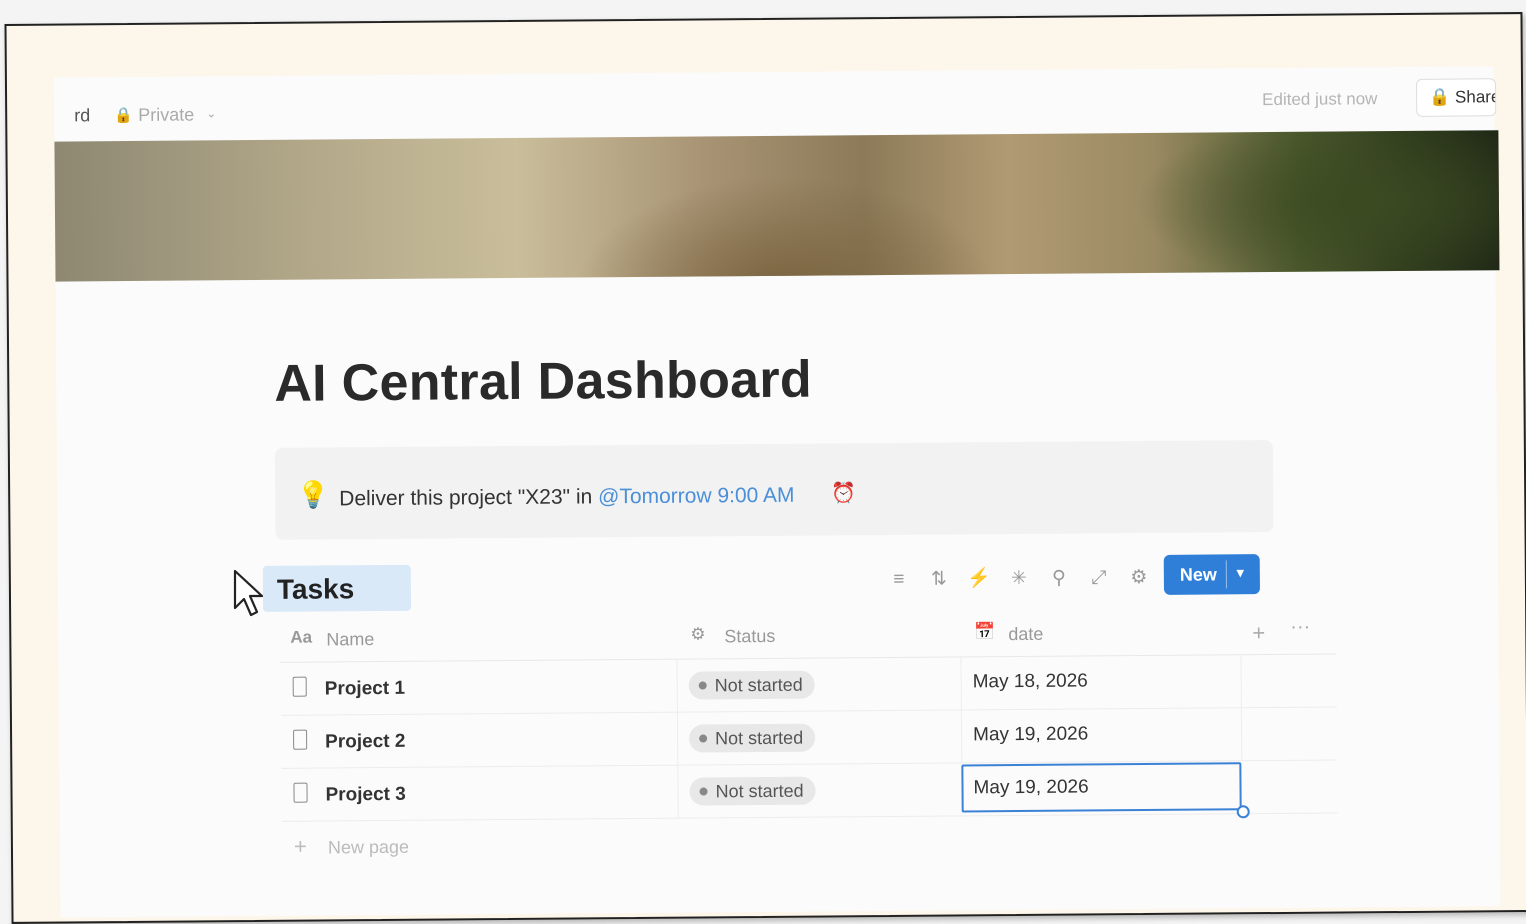 This screenshot has height=924, width=1526. Describe the element at coordinates (368, 848) in the screenshot. I see `new-page-label: New page` at that location.